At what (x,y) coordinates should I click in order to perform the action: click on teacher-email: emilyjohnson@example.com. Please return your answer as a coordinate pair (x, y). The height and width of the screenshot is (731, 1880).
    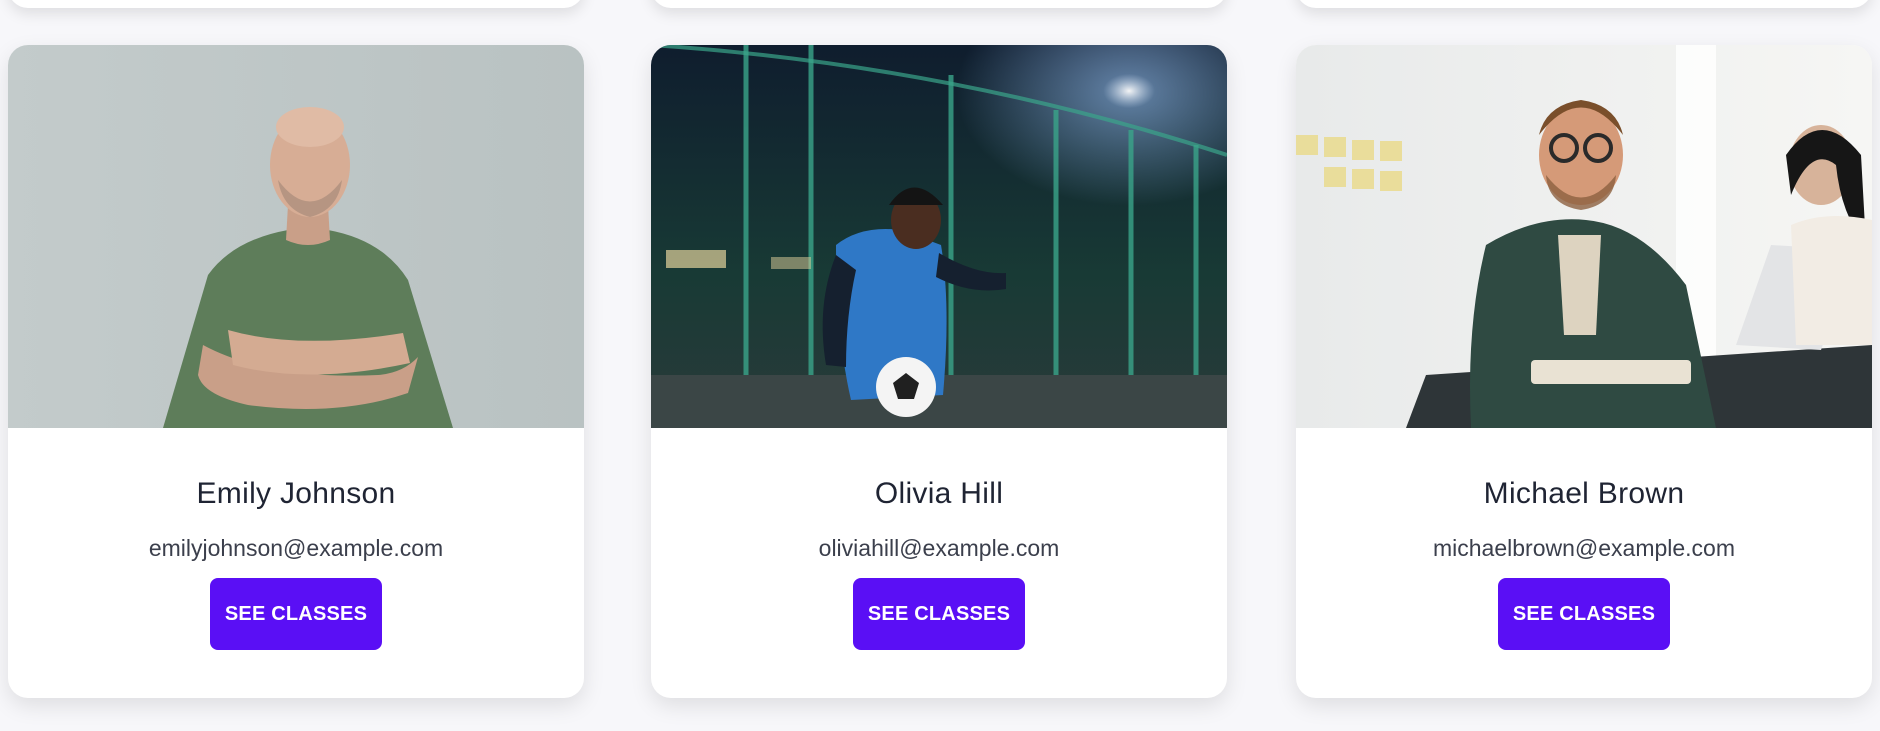
    Looking at the image, I should click on (296, 548).